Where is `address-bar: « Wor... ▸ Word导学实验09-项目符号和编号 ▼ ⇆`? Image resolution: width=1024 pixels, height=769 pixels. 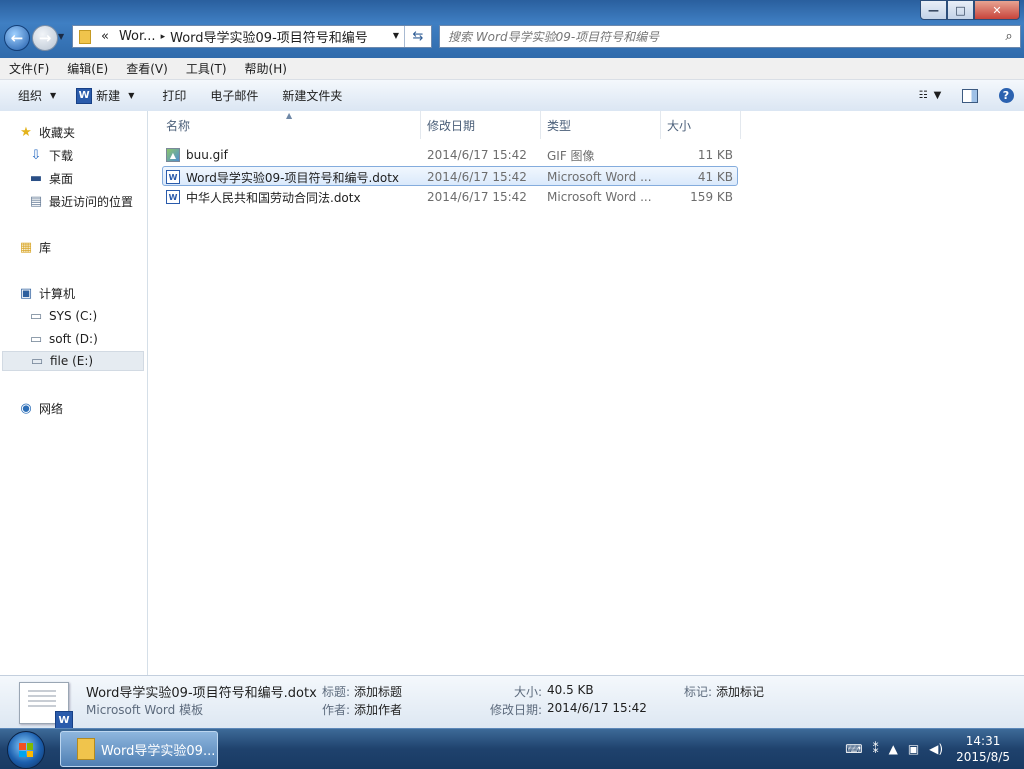 address-bar: « Wor... ▸ Word导学实验09-项目符号和编号 ▼ ⇆ is located at coordinates (252, 36).